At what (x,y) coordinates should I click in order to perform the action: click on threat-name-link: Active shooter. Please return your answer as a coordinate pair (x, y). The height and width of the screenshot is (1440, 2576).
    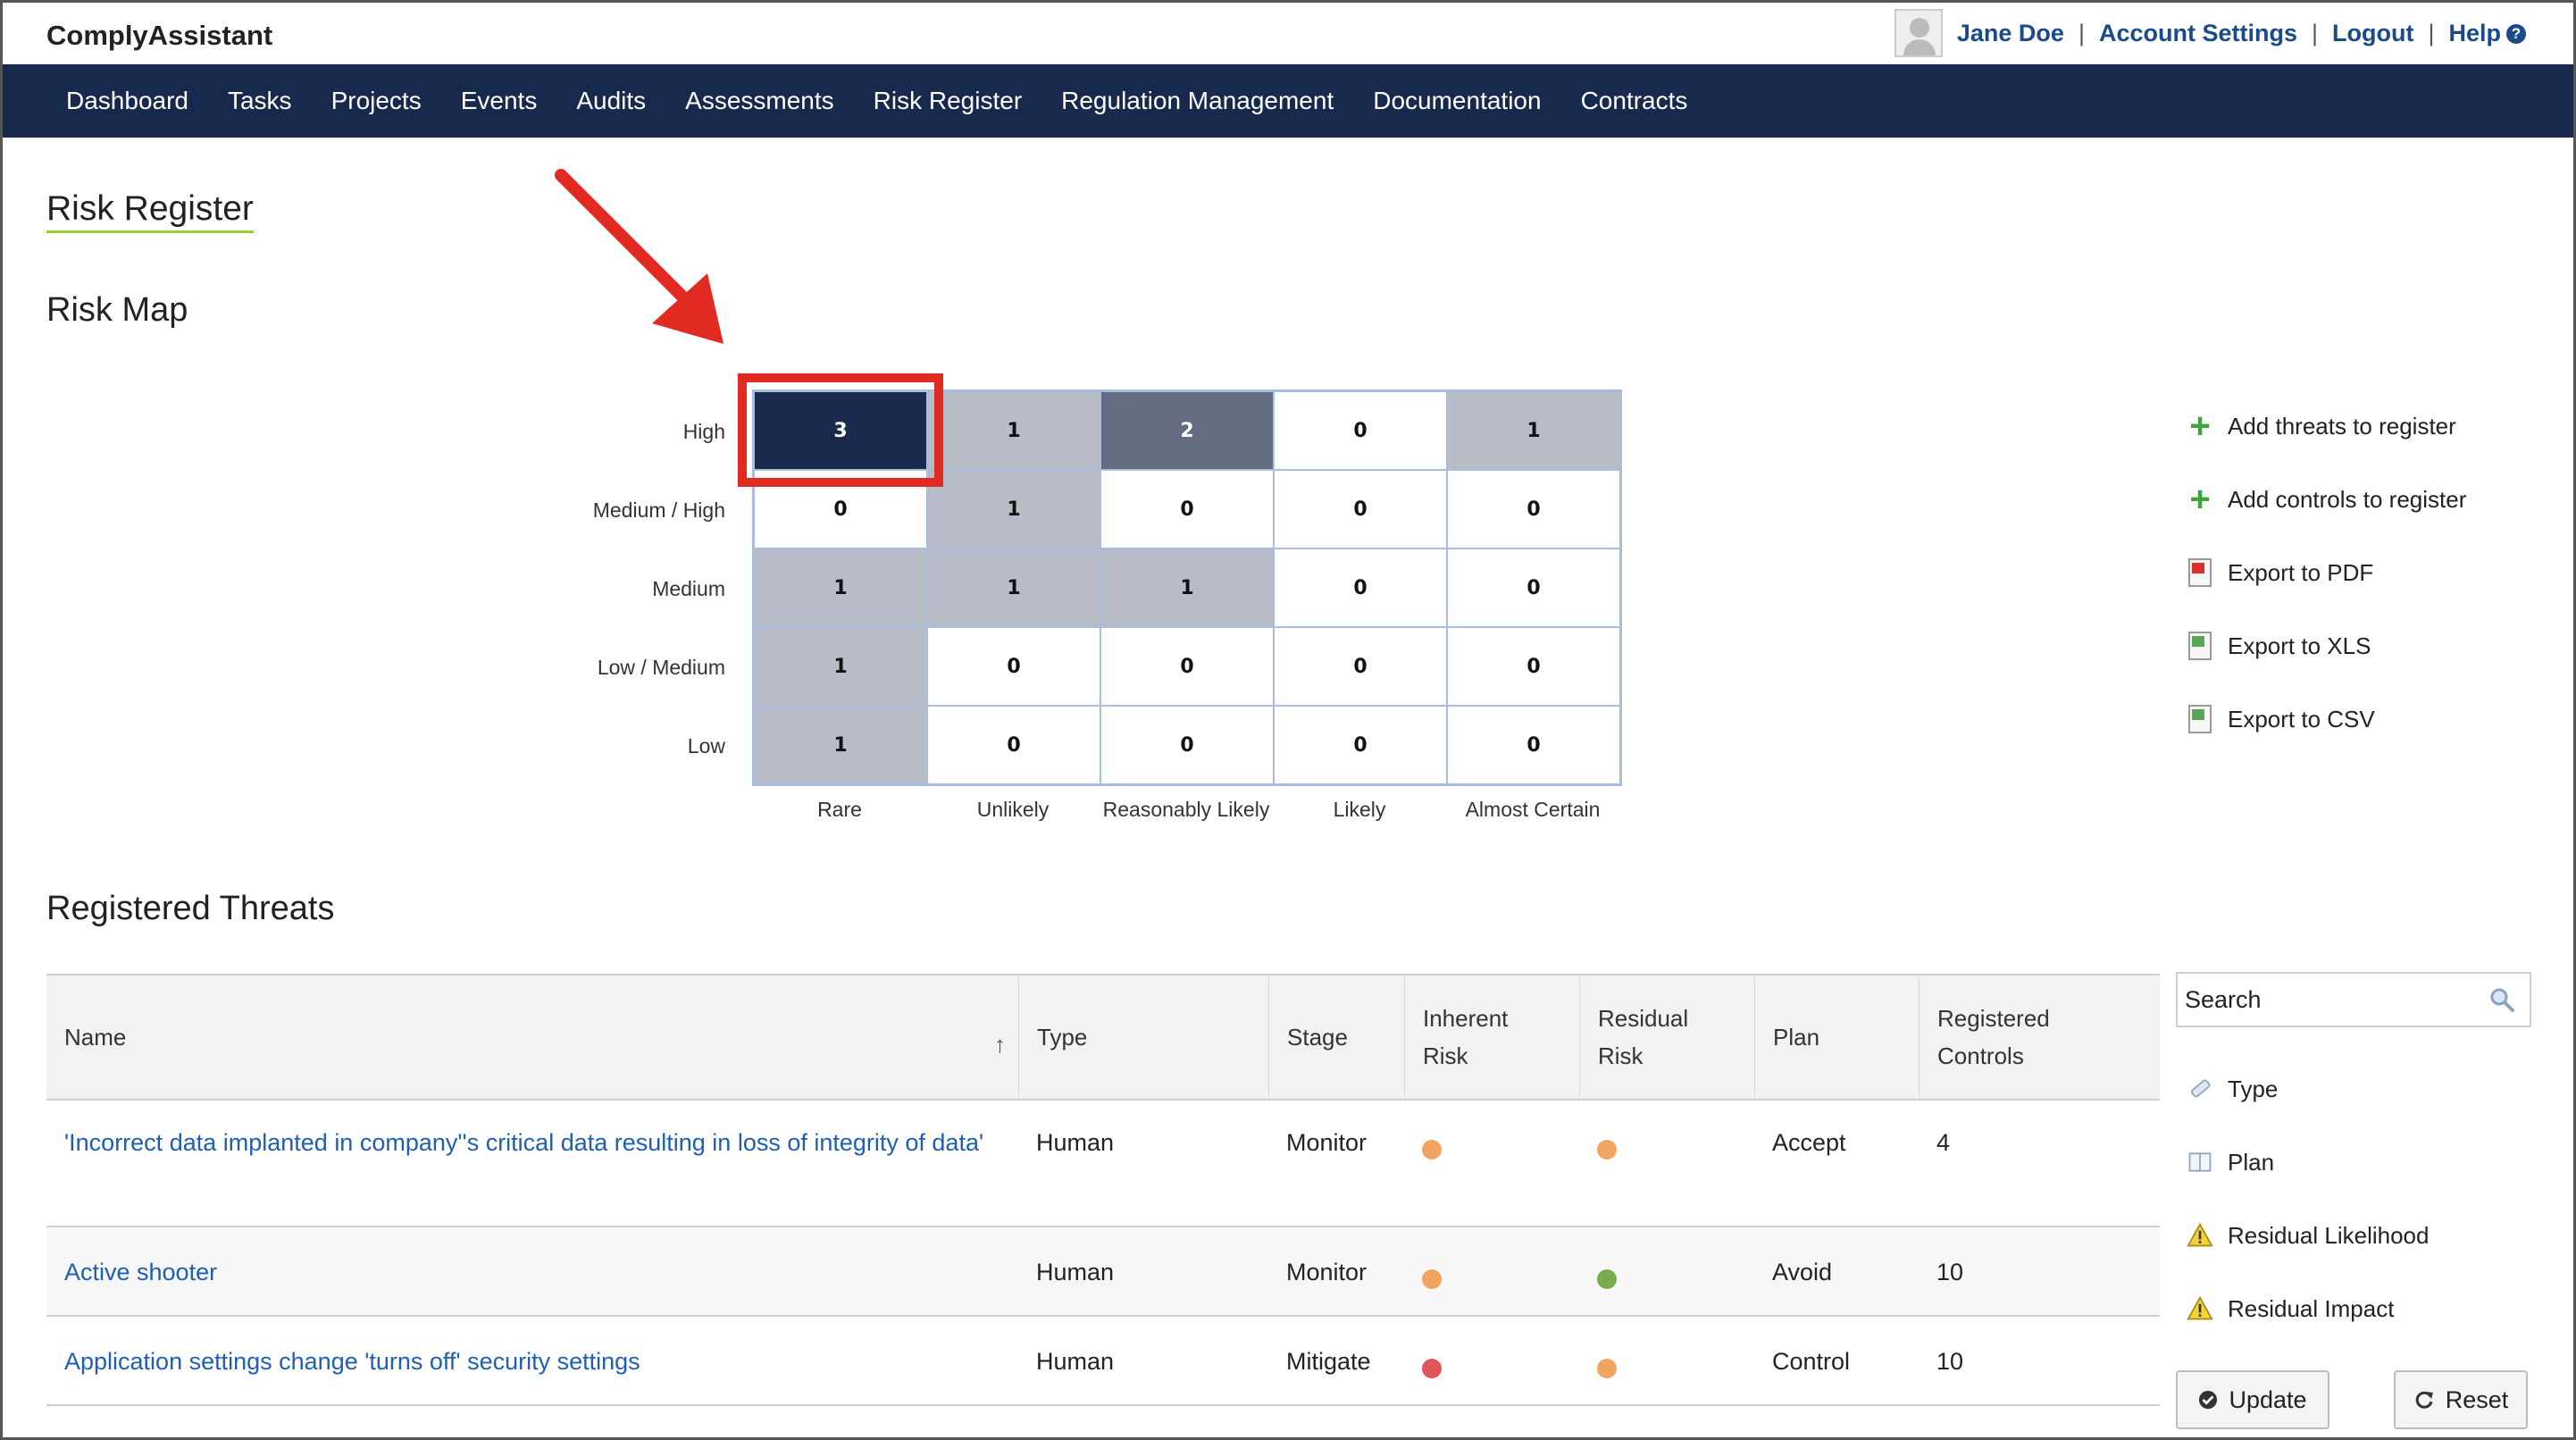
    Looking at the image, I should click on (528, 1272).